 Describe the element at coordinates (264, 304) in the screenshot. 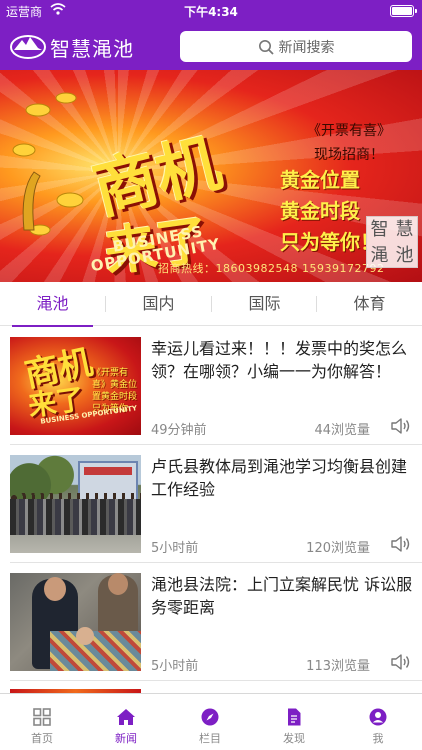

I see `tab-international: 国际` at that location.